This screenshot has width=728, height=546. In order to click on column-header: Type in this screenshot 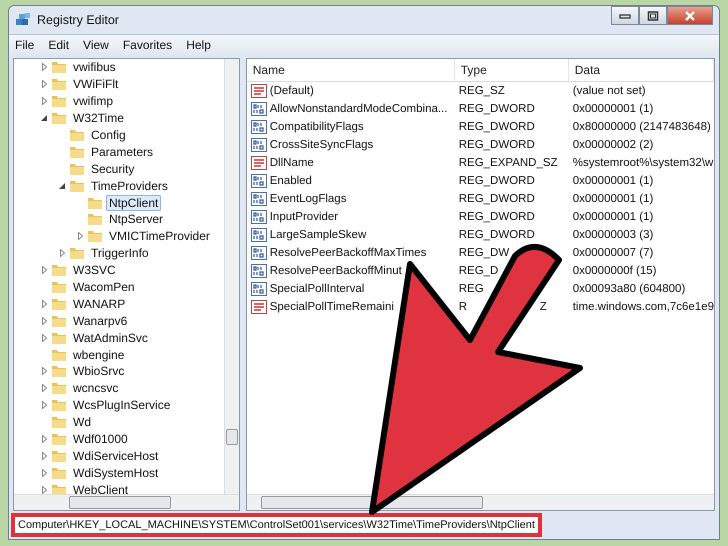, I will do `click(511, 70)`.